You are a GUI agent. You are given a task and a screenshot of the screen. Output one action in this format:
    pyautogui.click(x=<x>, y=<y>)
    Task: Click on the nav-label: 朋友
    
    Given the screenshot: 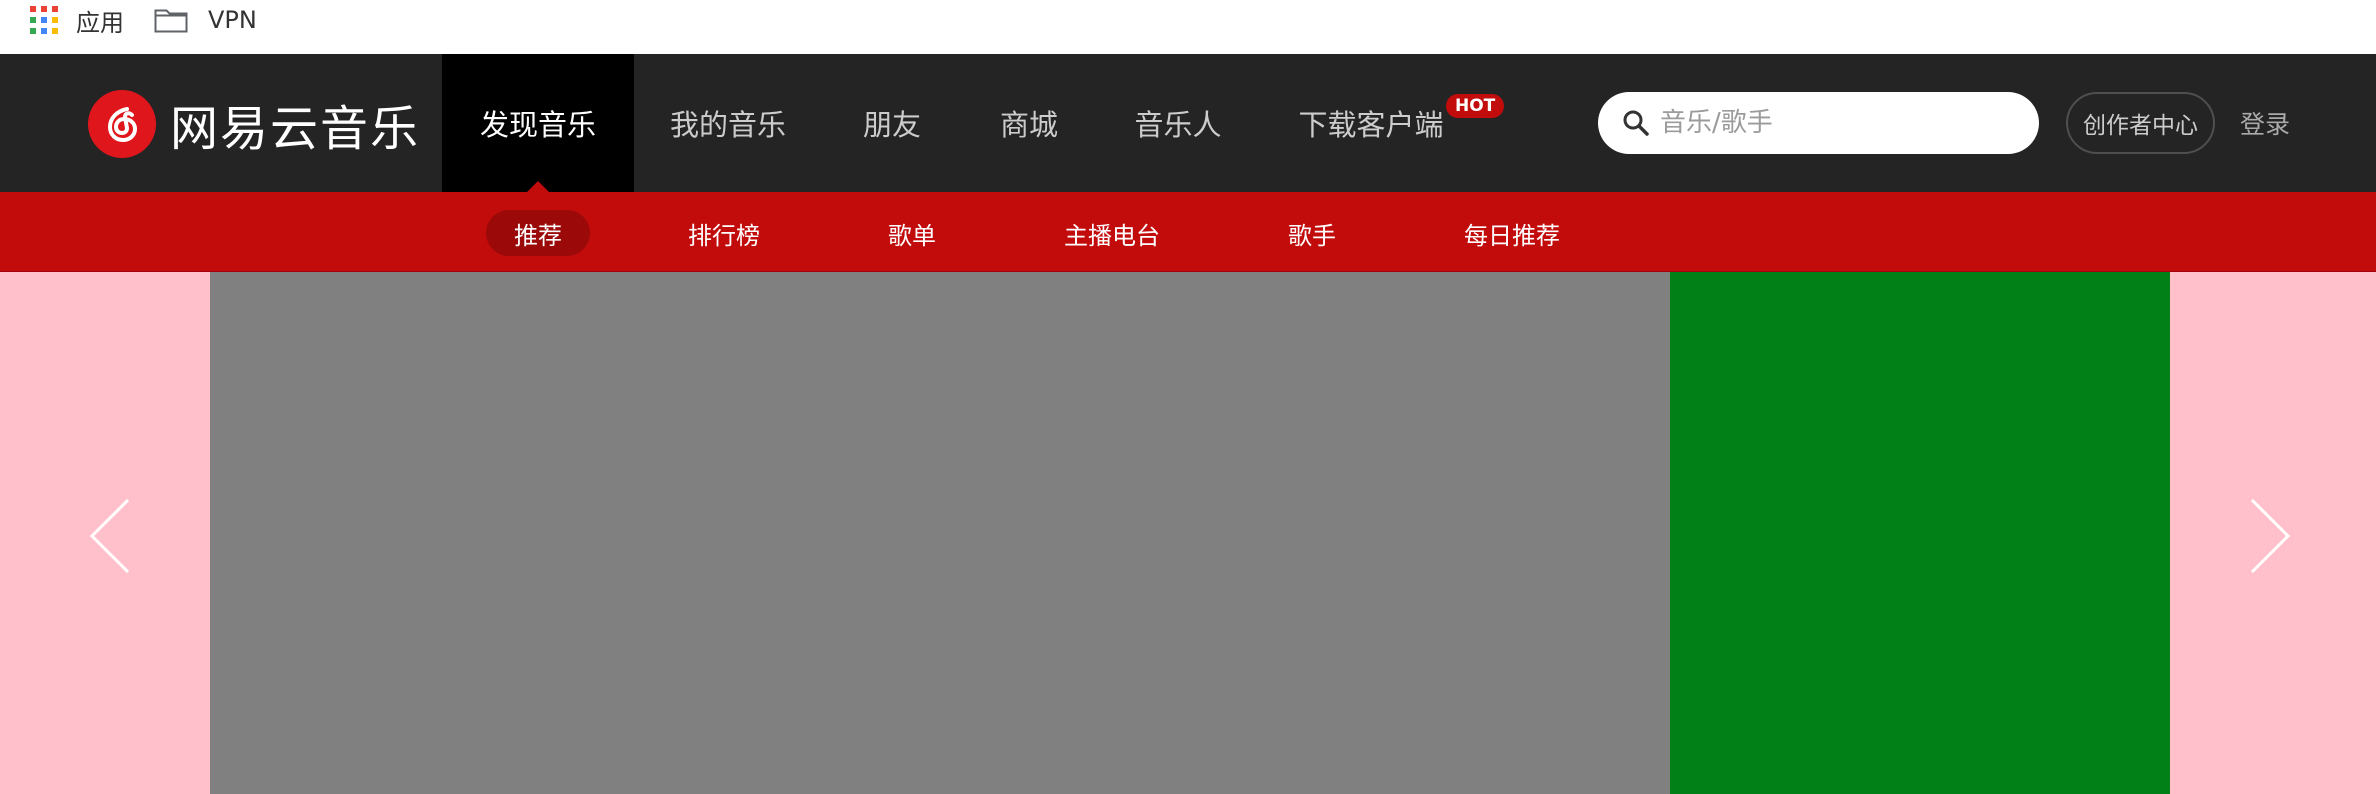 What is the action you would take?
    pyautogui.click(x=891, y=125)
    